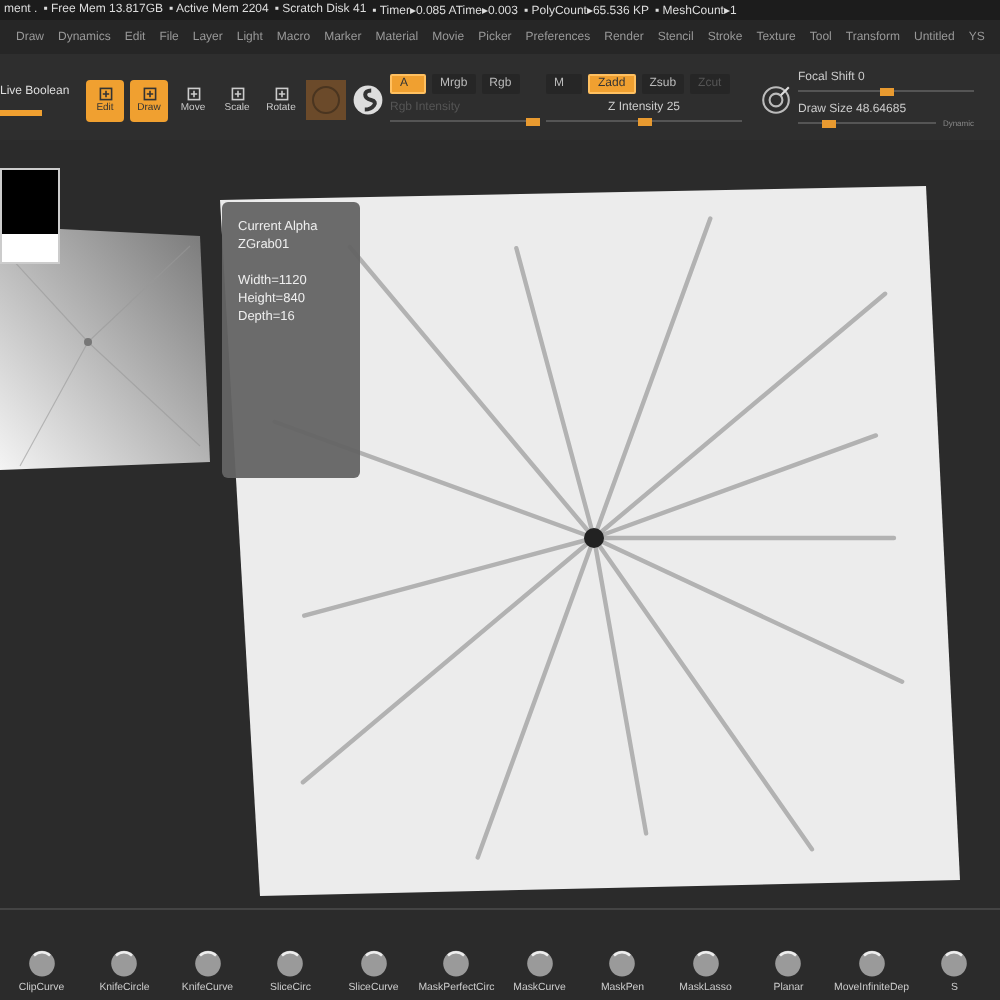 The height and width of the screenshot is (1000, 1000). I want to click on indicator-bar, so click(21, 112).